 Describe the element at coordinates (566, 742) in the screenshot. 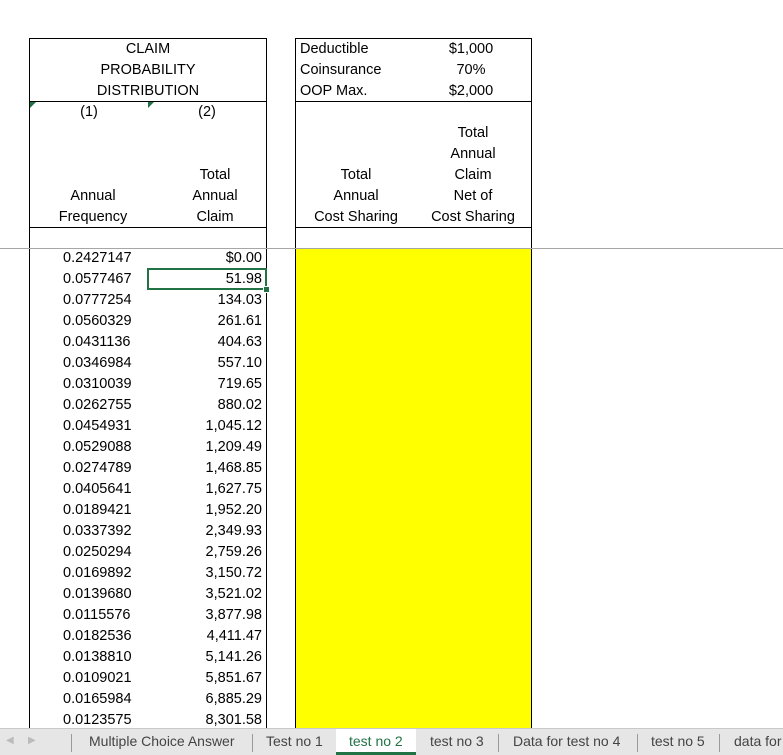

I see `sheet-tab-data-for-test-no-4: Data for test no 4` at that location.